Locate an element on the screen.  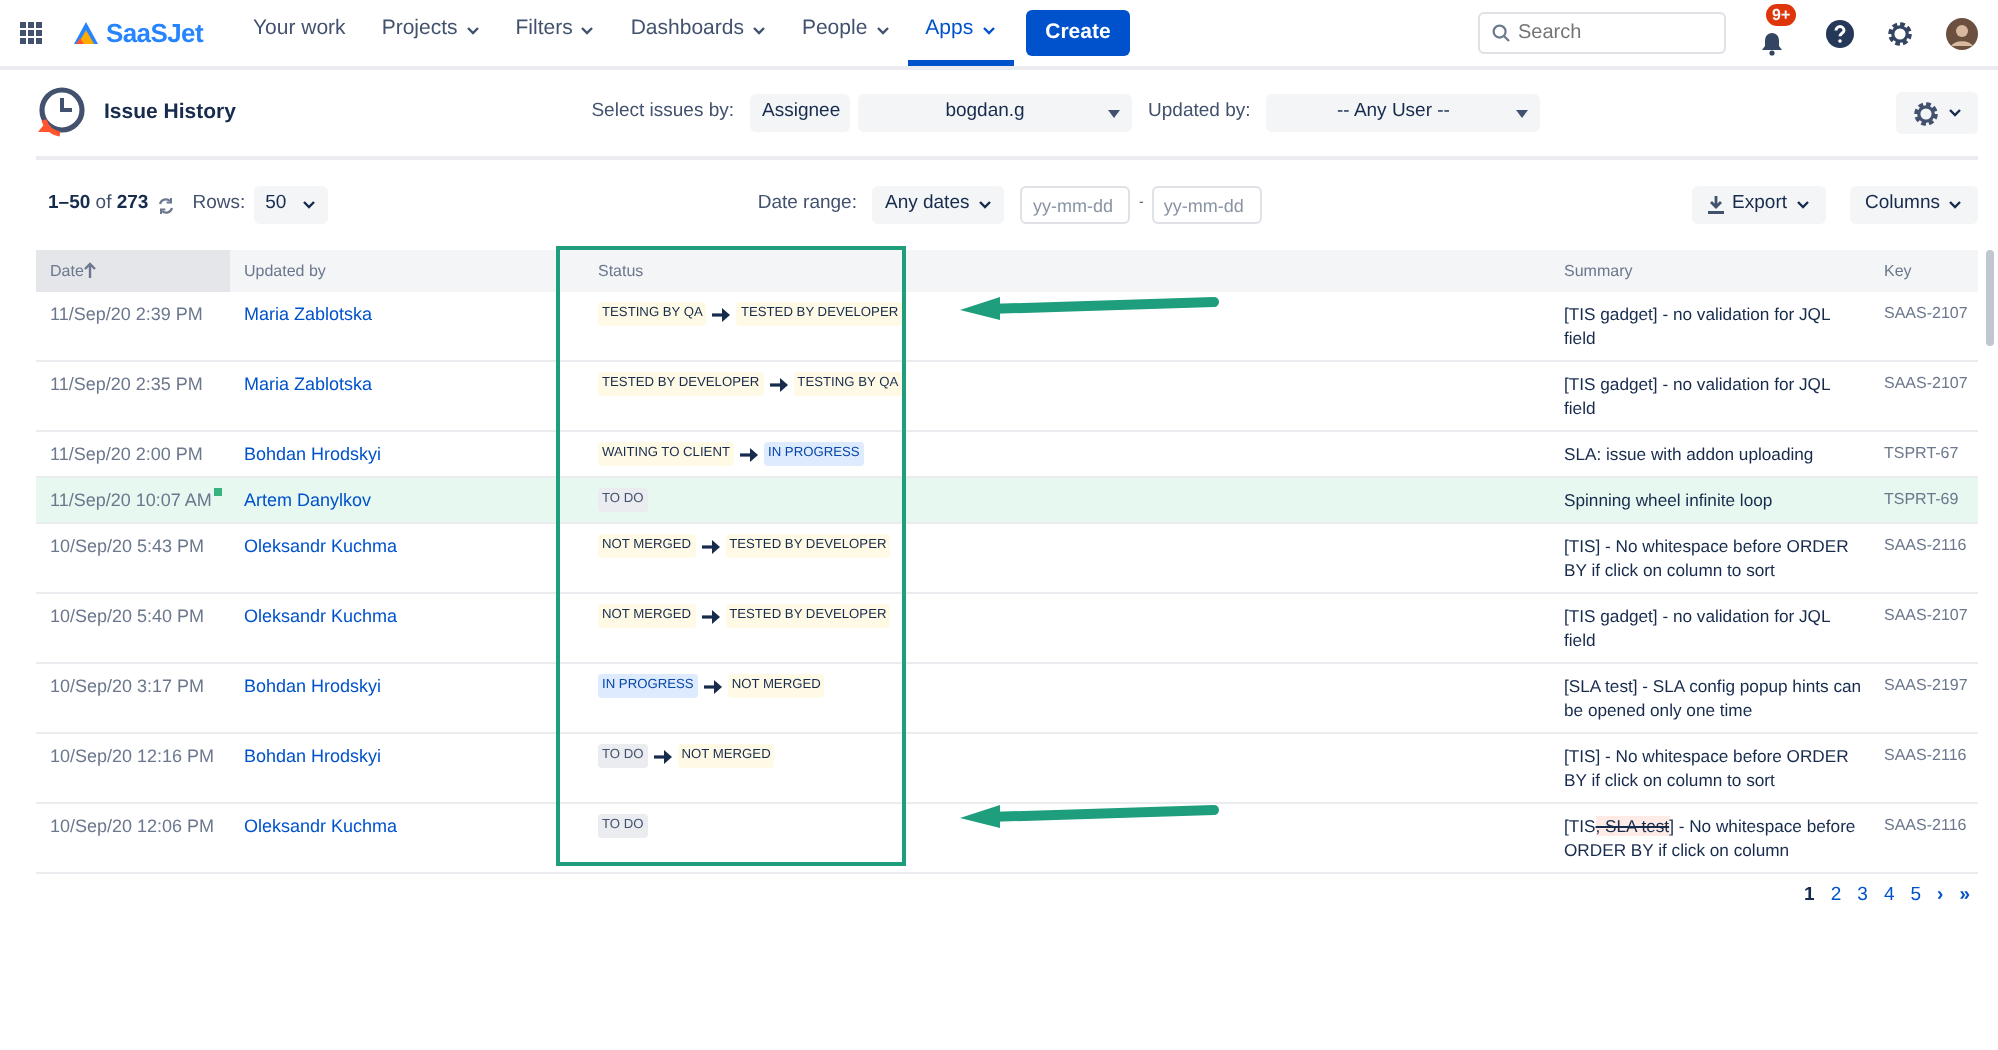
avatar-icon is located at coordinates (1962, 33).